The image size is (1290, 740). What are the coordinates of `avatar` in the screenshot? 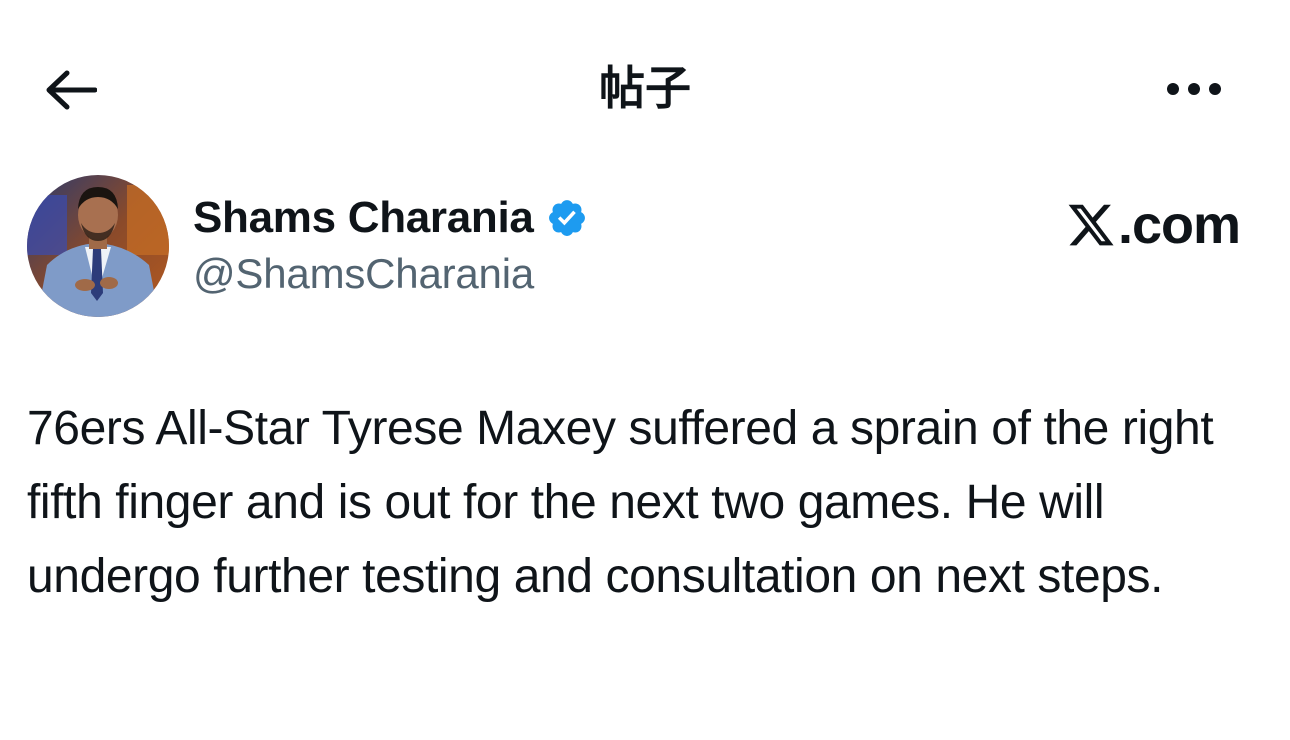 It's located at (98, 246).